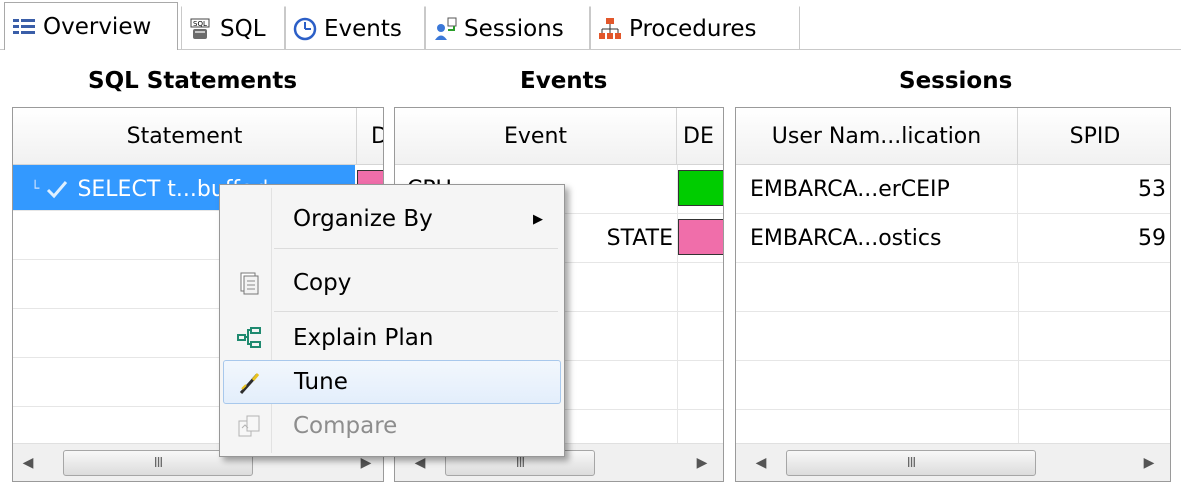 The height and width of the screenshot is (488, 1181). What do you see at coordinates (538, 219) in the screenshot?
I see `submenu-arrow-icon: ▶` at bounding box center [538, 219].